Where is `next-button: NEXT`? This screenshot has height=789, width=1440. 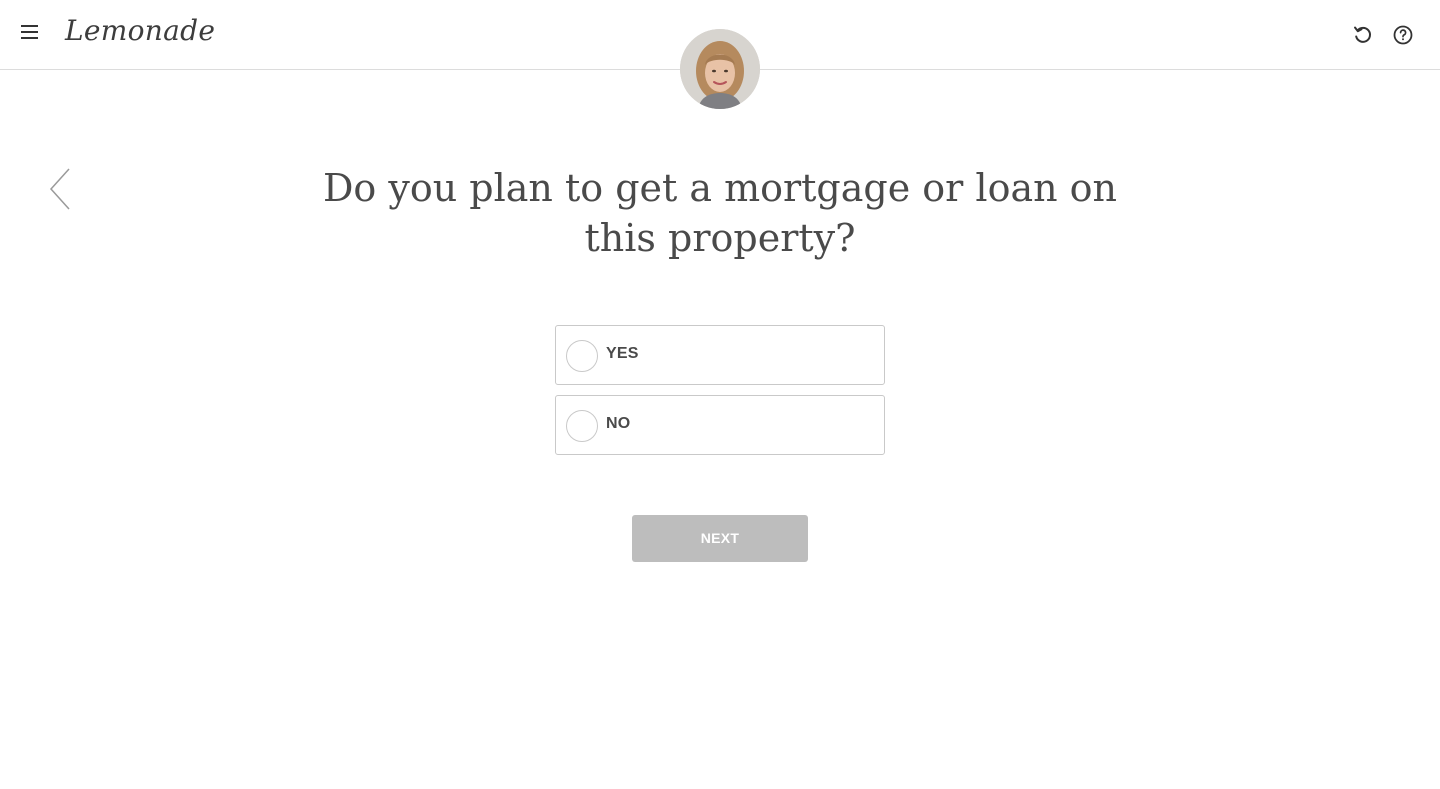 next-button: NEXT is located at coordinates (720, 538).